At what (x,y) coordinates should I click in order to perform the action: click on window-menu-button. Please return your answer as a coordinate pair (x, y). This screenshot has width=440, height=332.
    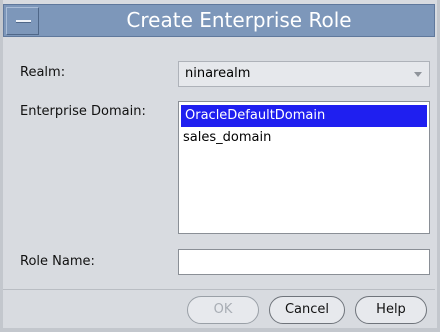
    Looking at the image, I should click on (22, 21).